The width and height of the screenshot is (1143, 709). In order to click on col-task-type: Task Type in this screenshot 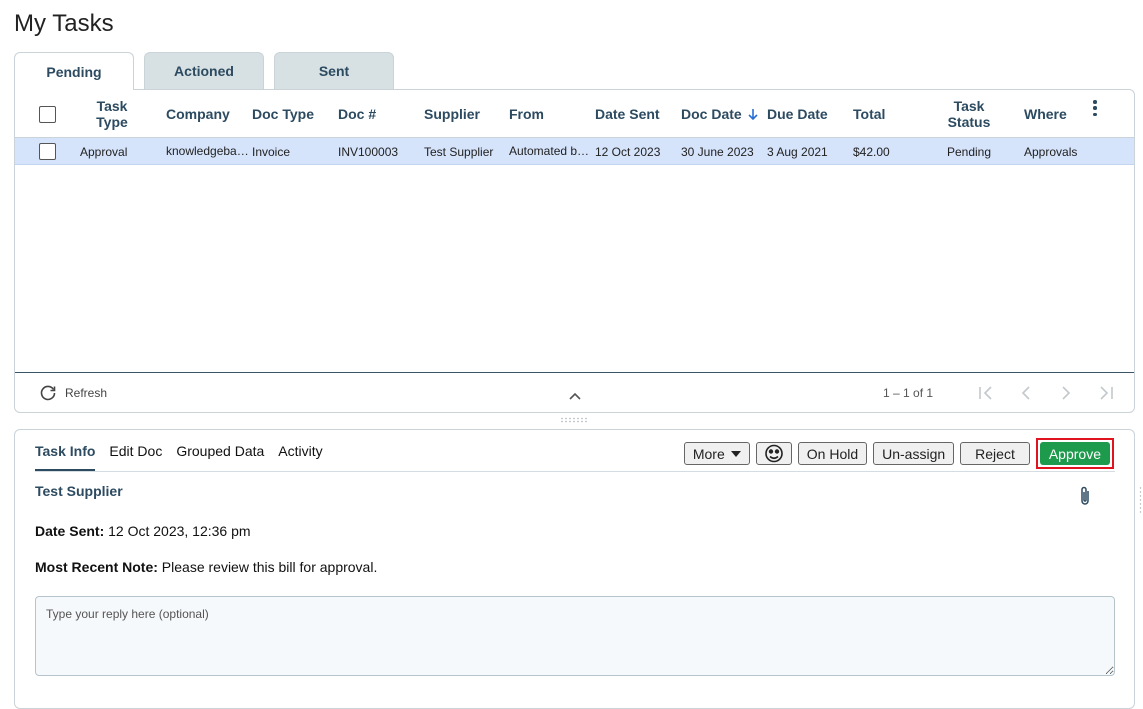, I will do `click(112, 114)`.